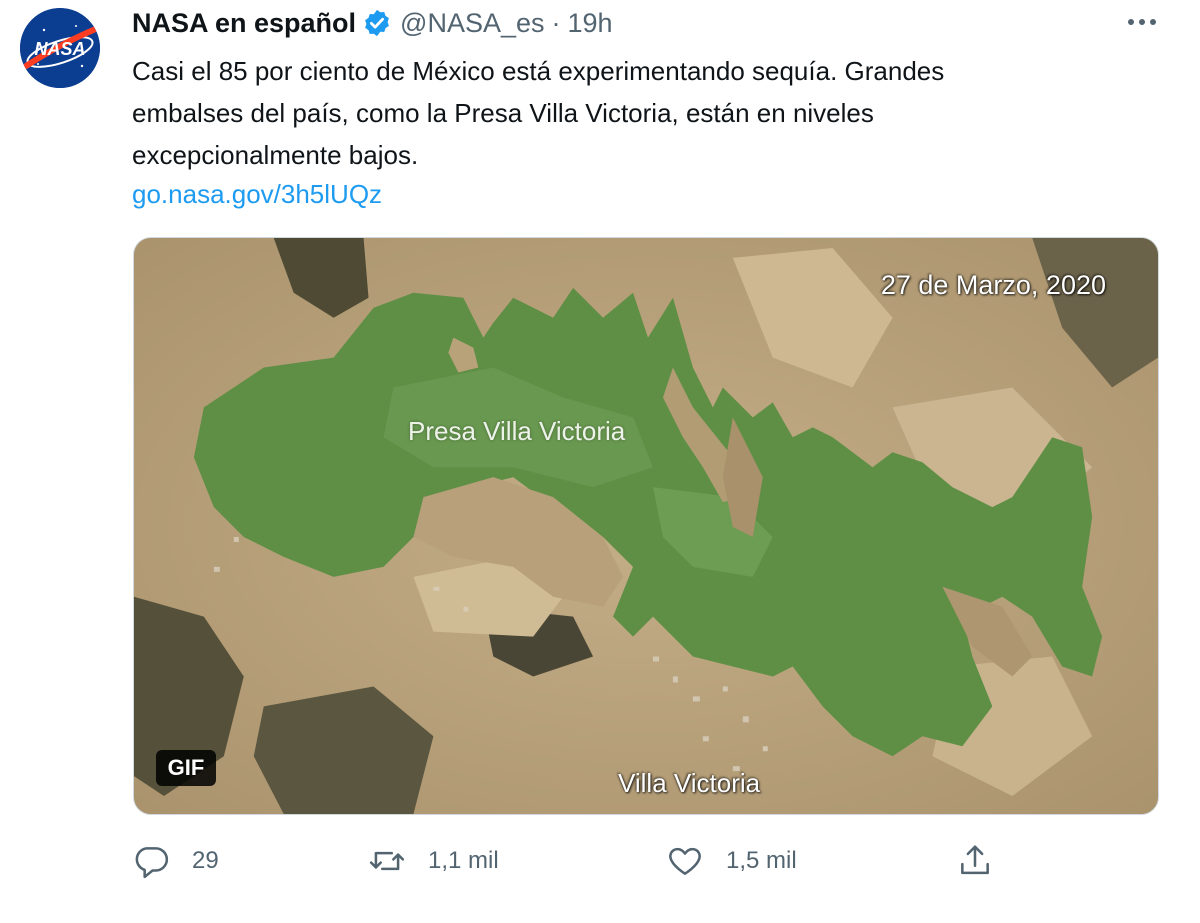  Describe the element at coordinates (257, 194) in the screenshot. I see `tweet-link: go.nasa.gov/3h5lUQz` at that location.